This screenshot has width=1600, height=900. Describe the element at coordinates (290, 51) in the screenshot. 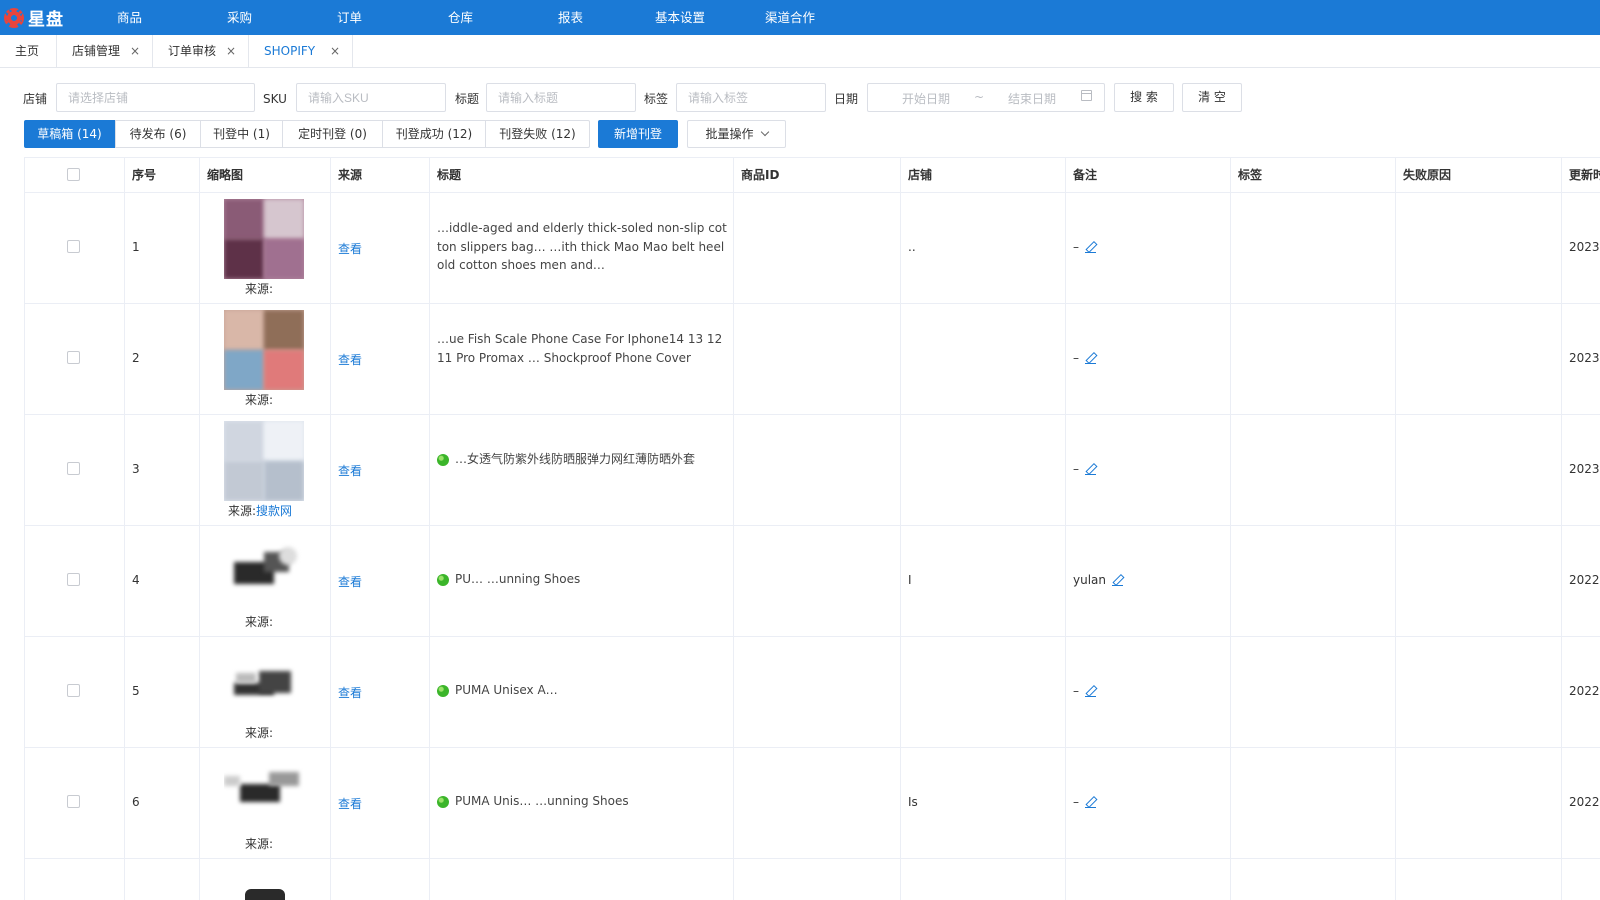

I see `tab-label: SHOPIFY` at that location.